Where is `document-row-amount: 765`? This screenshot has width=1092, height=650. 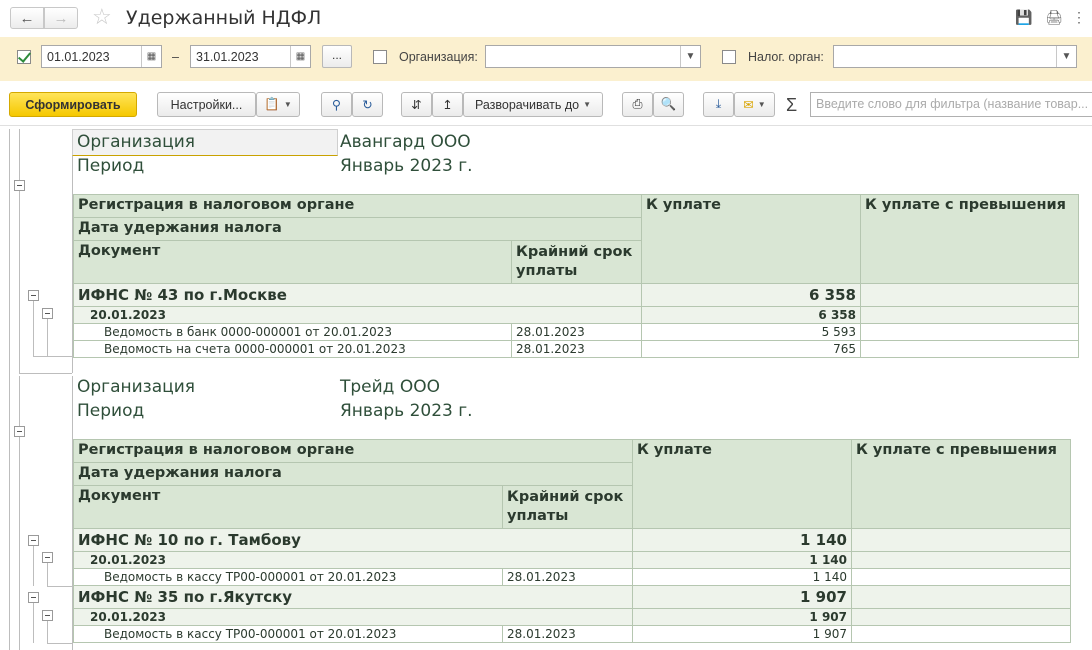
document-row-amount: 765 is located at coordinates (751, 349).